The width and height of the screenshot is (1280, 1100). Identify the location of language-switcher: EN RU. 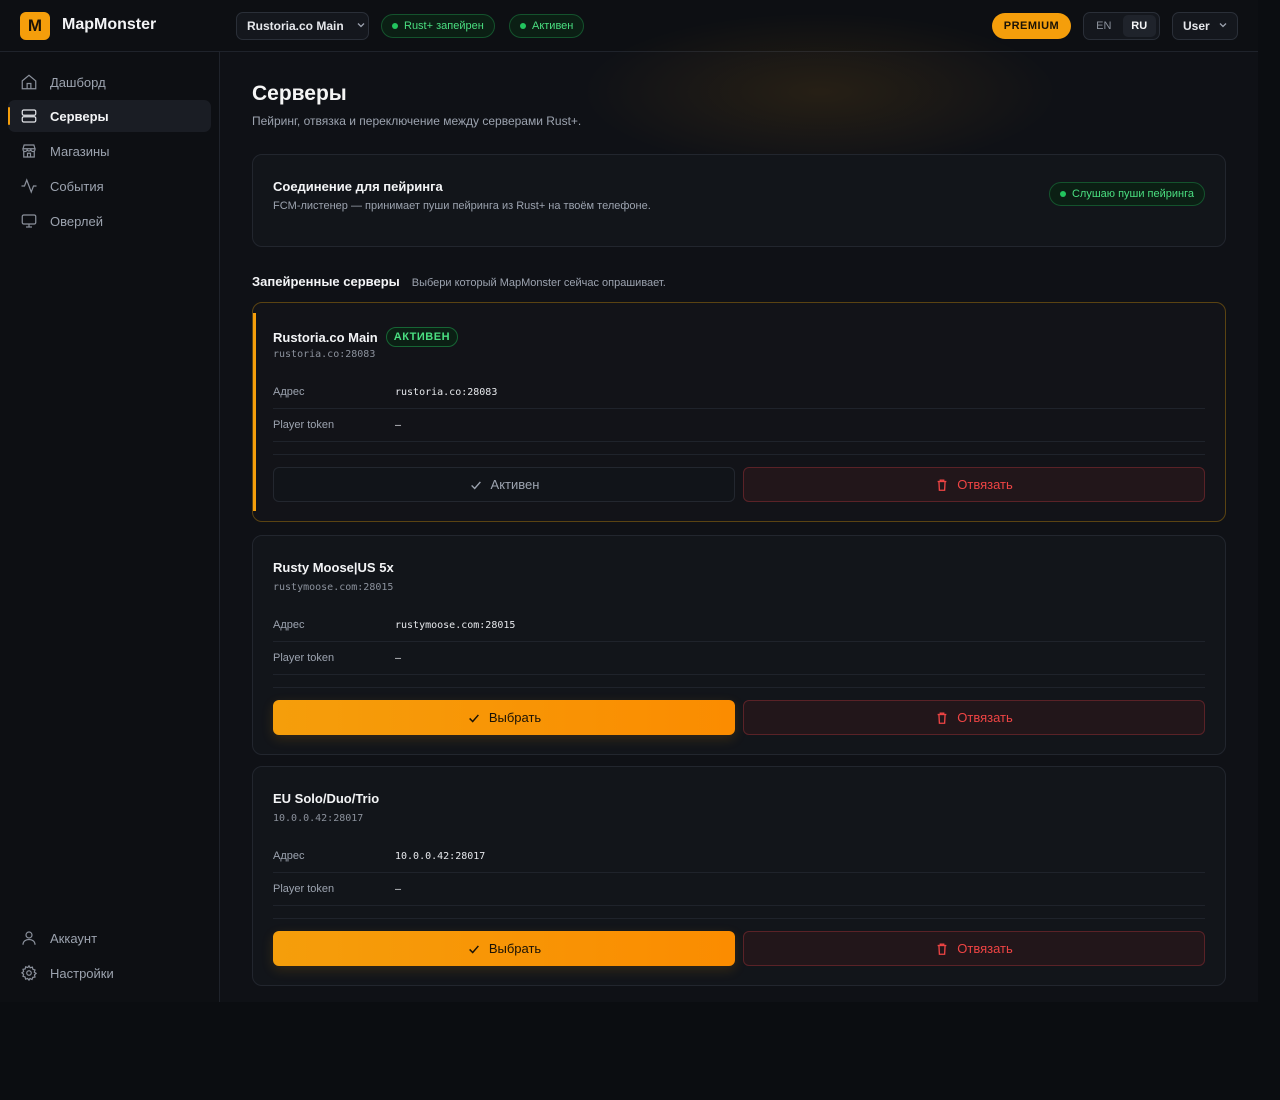
(1121, 26).